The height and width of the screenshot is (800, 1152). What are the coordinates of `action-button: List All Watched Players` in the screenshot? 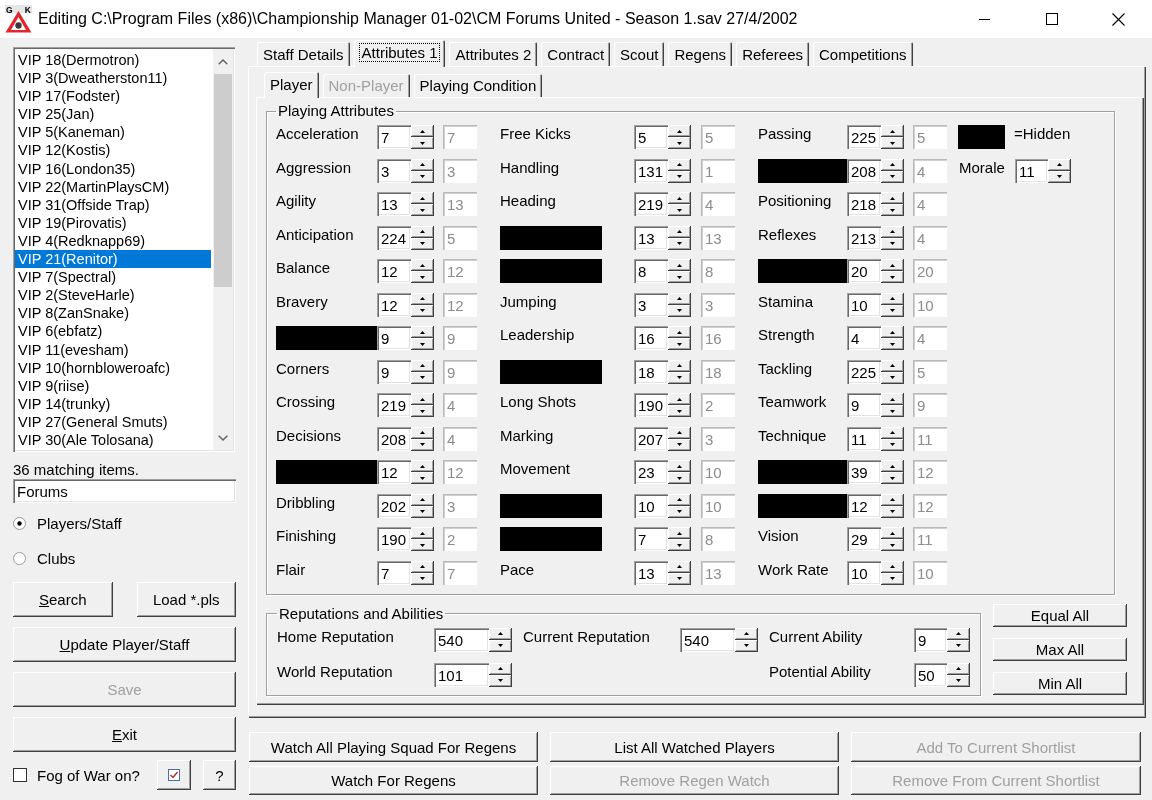 It's located at (694, 747).